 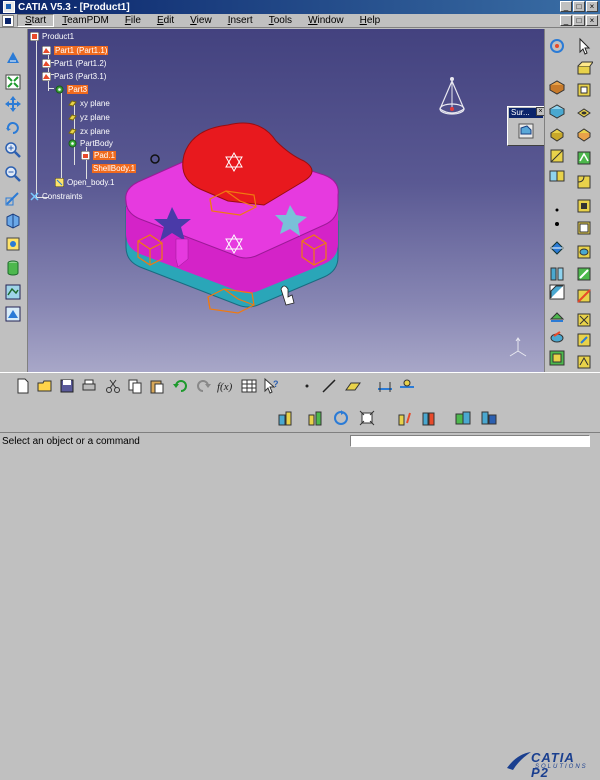 I want to click on menu-start: Start, so click(x=36, y=20).